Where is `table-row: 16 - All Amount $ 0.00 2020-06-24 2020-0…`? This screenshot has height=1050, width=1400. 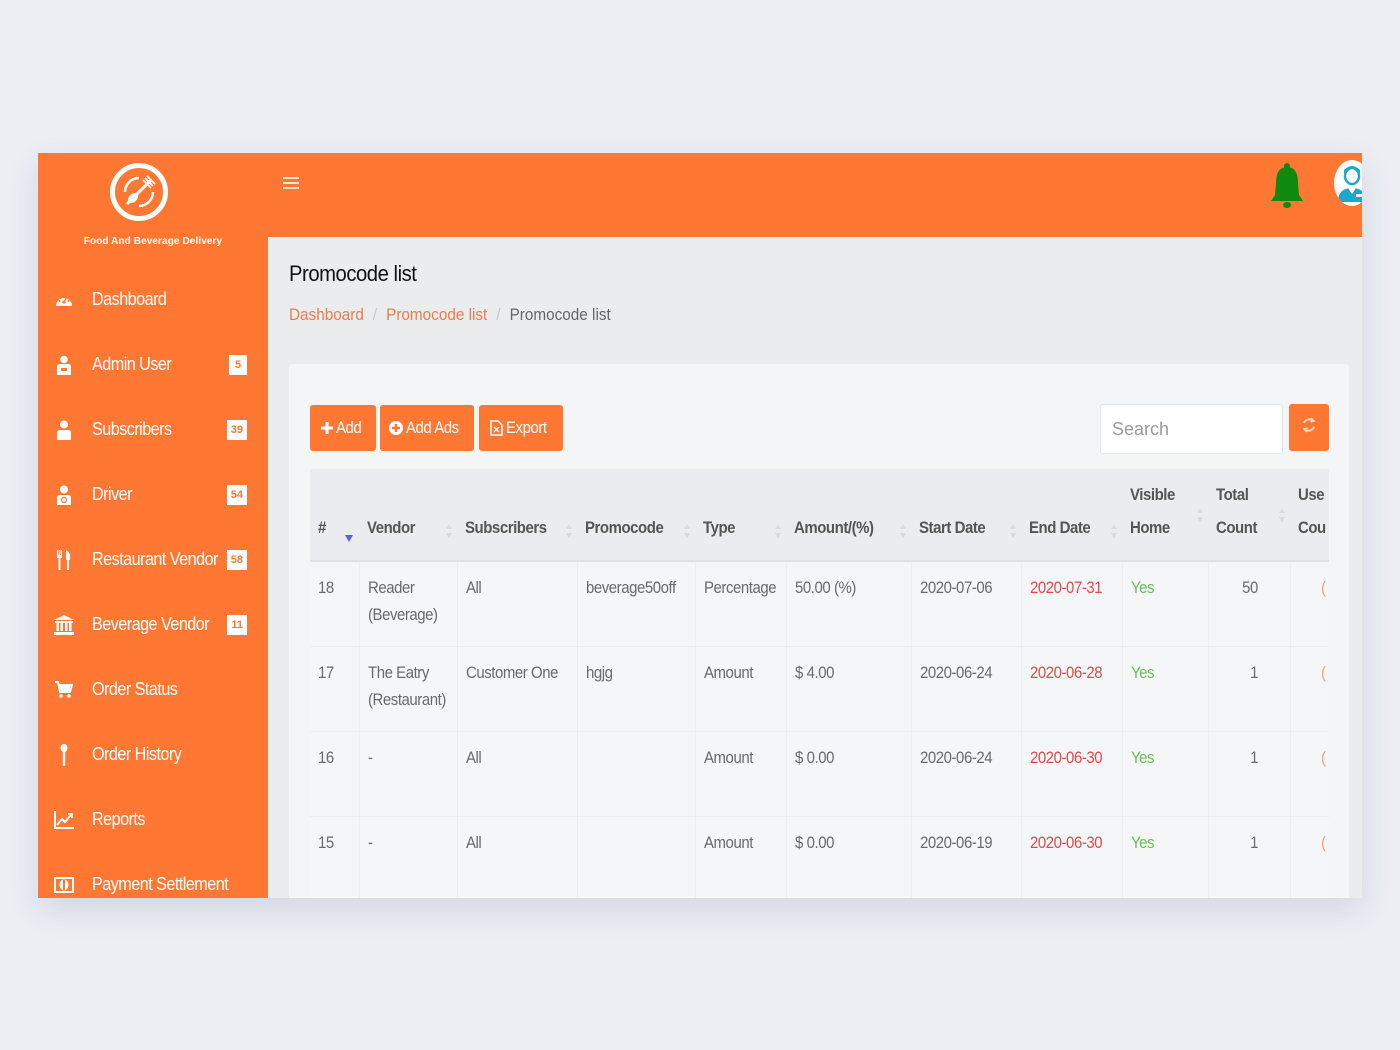 table-row: 16 - All Amount $ 0.00 2020-06-24 2020-0… is located at coordinates (819, 774).